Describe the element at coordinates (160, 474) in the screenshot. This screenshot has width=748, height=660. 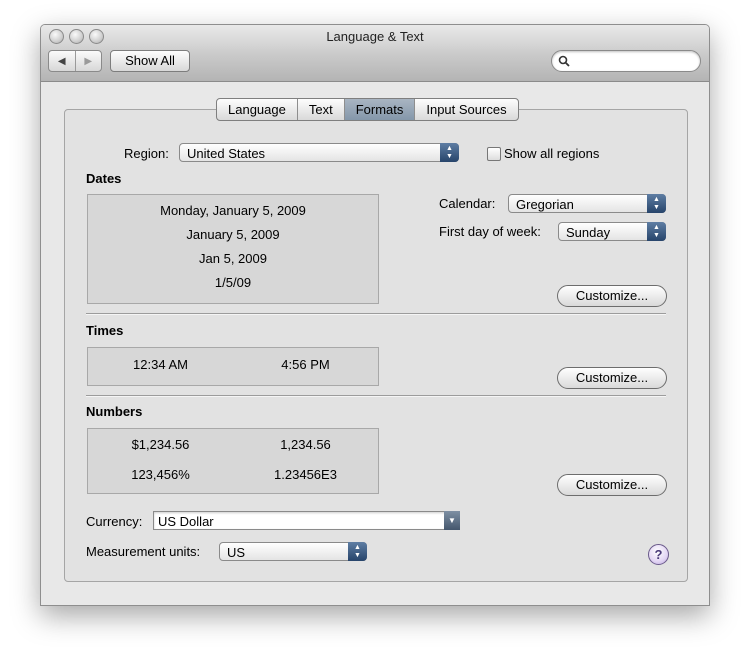
I see `percent-sample: 123,456%` at that location.